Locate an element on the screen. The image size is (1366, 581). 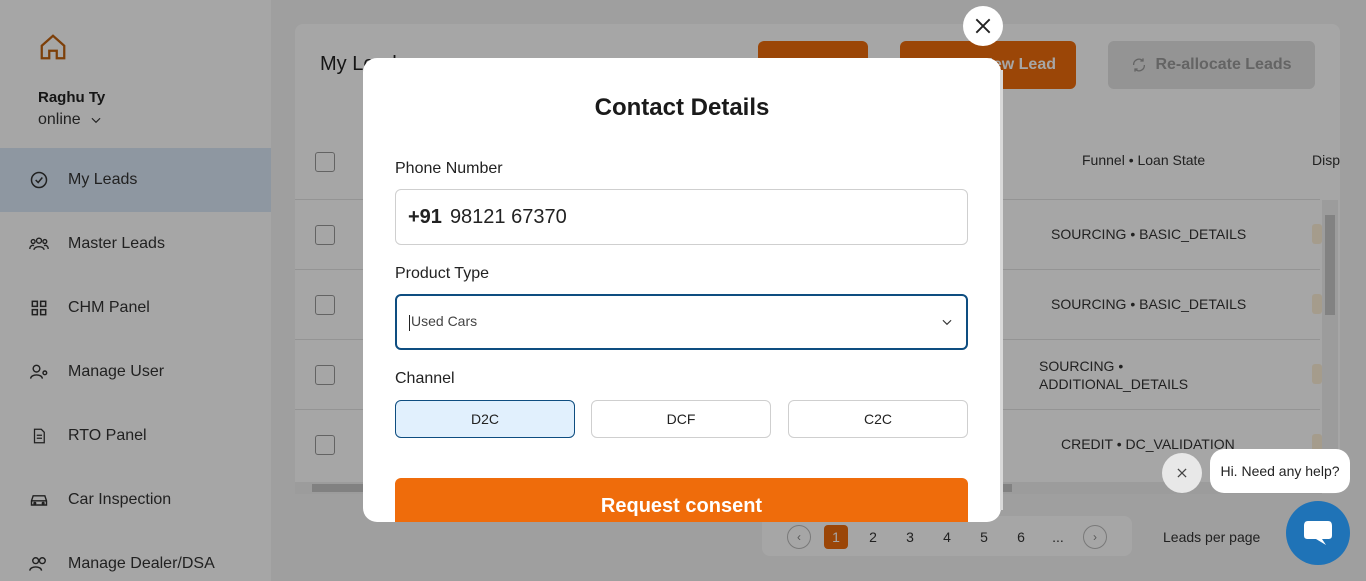
chat-dismiss-button is located at coordinates (1182, 473).